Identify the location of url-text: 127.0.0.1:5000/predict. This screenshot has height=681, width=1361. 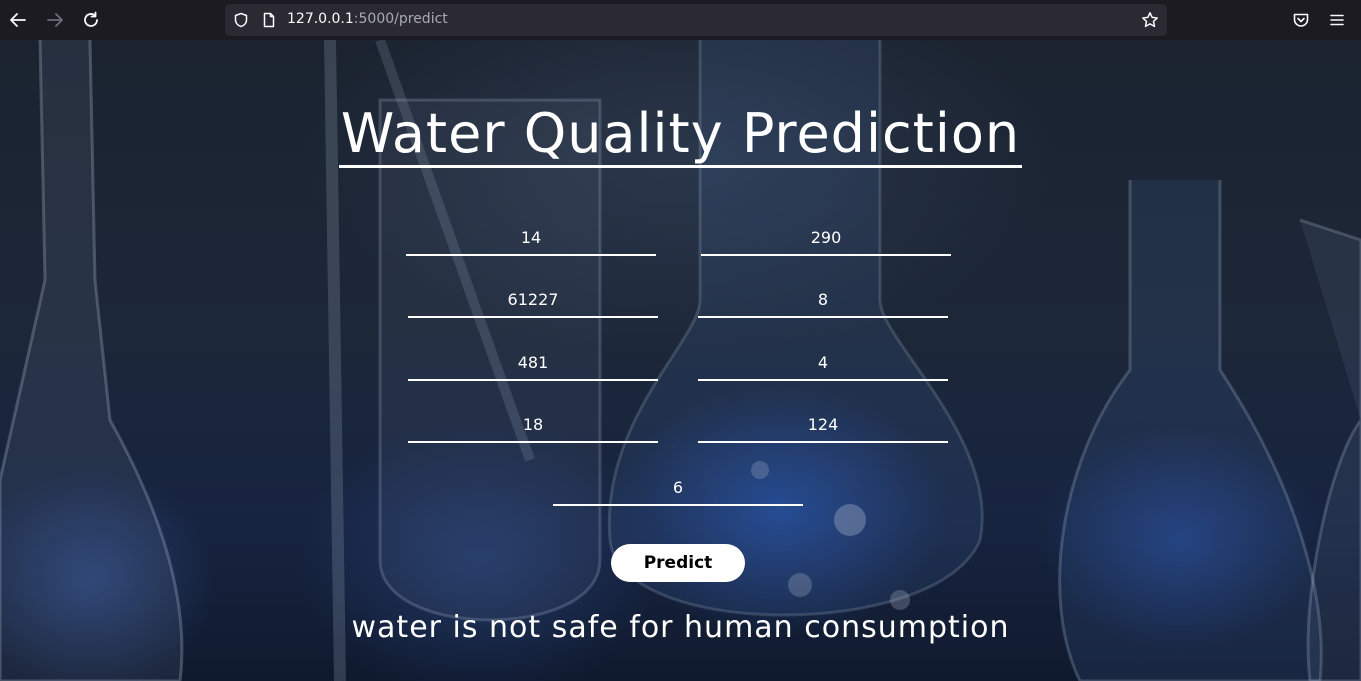
(367, 19).